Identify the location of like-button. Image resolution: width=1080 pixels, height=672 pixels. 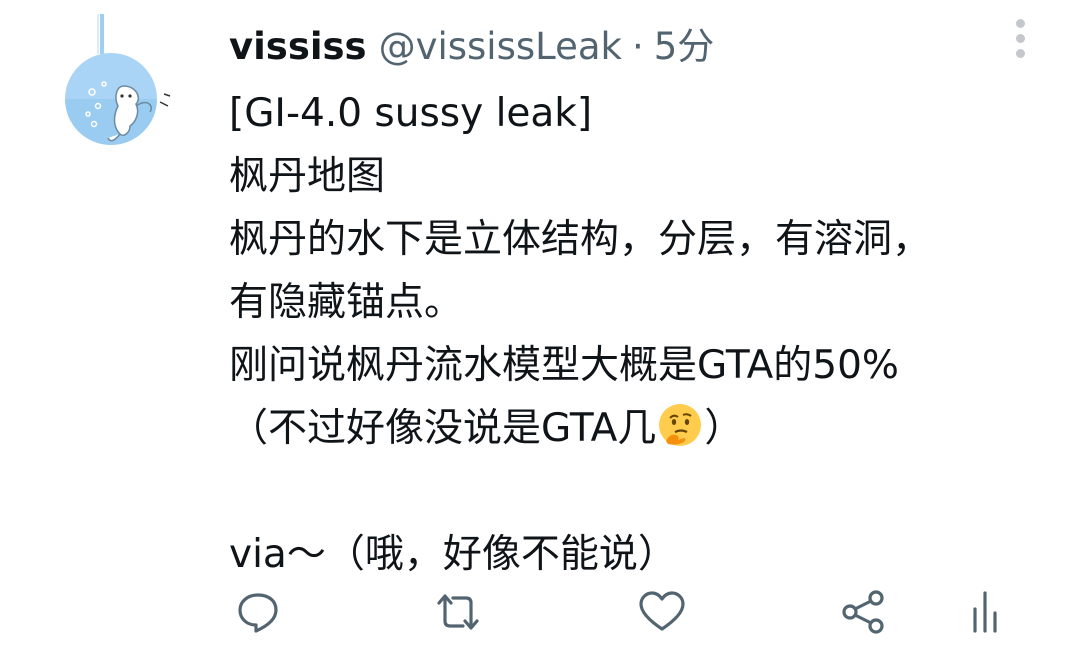
(662, 612).